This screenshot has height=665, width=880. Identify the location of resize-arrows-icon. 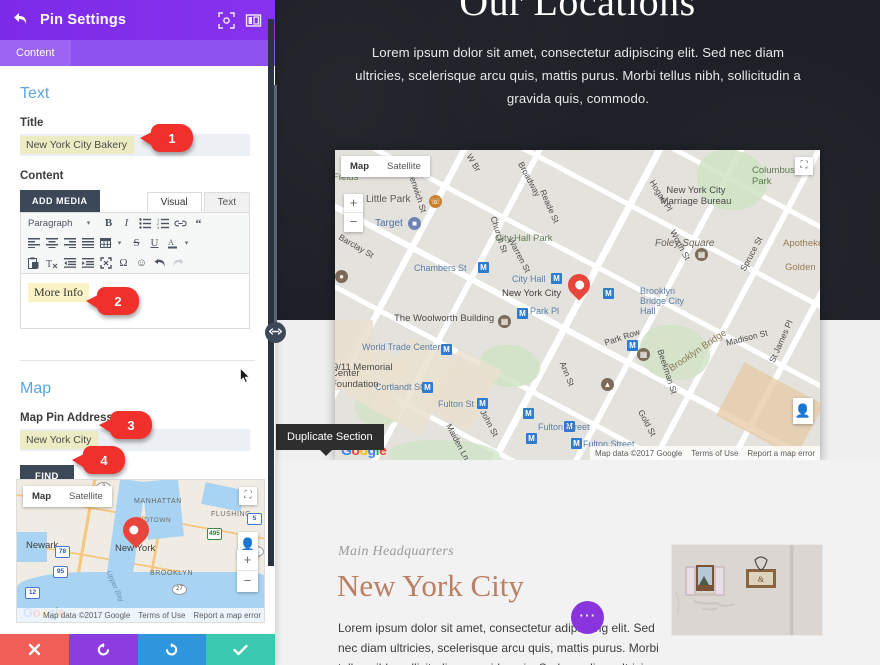
(275, 331).